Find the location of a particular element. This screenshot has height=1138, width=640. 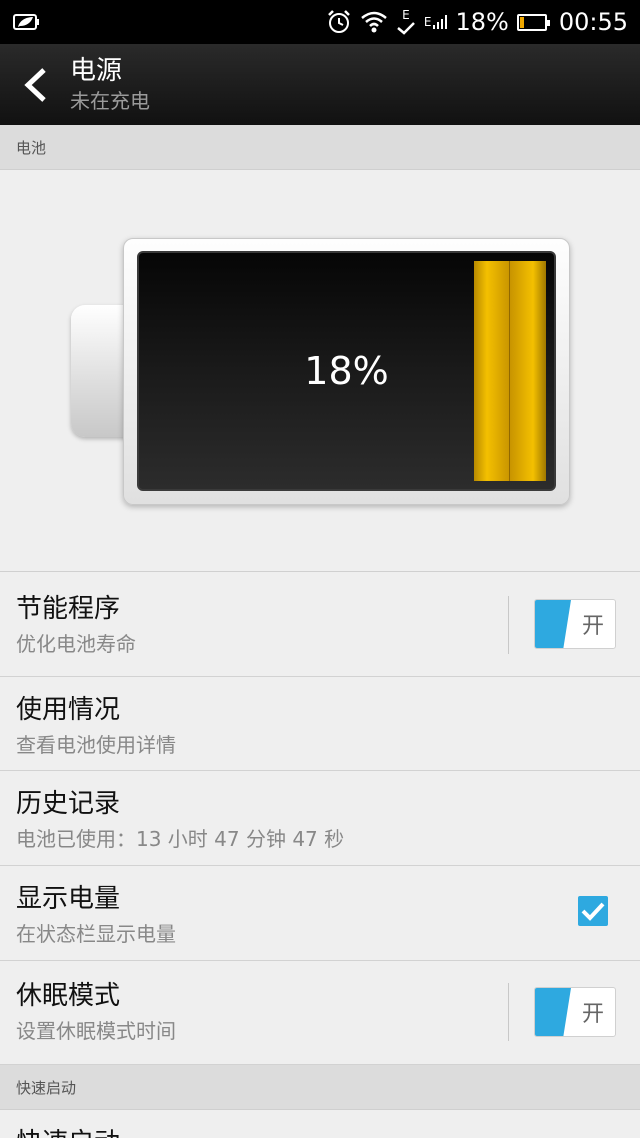

wifi-icon is located at coordinates (374, 22).